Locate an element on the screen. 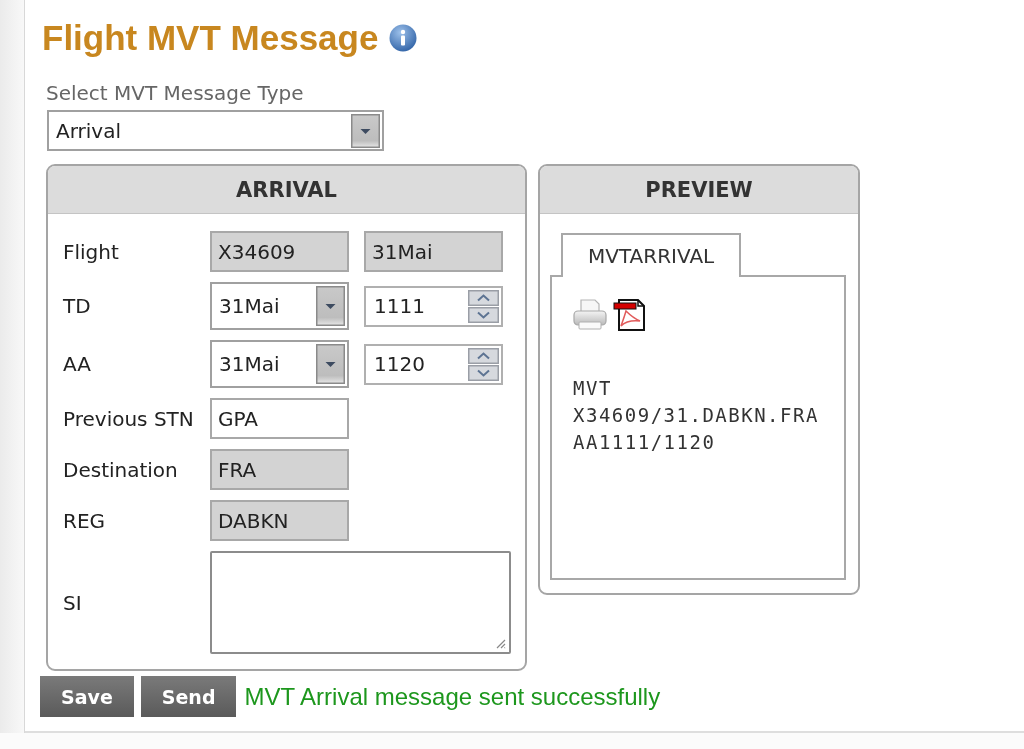  resize-grip-icon is located at coordinates (500, 643).